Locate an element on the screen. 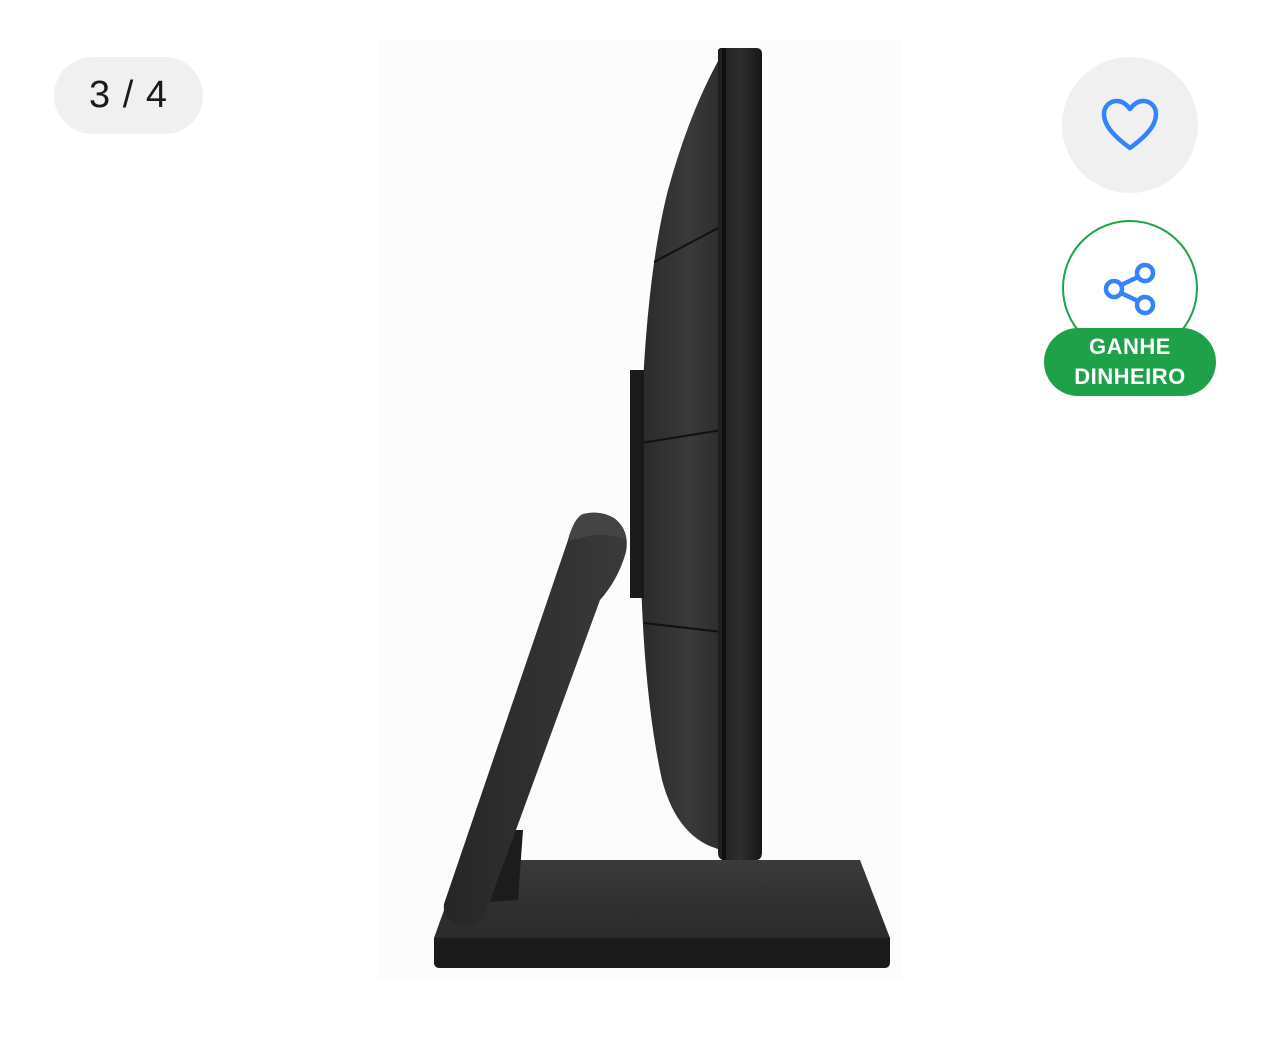  earn-label-line1: GANHE is located at coordinates (1130, 346).